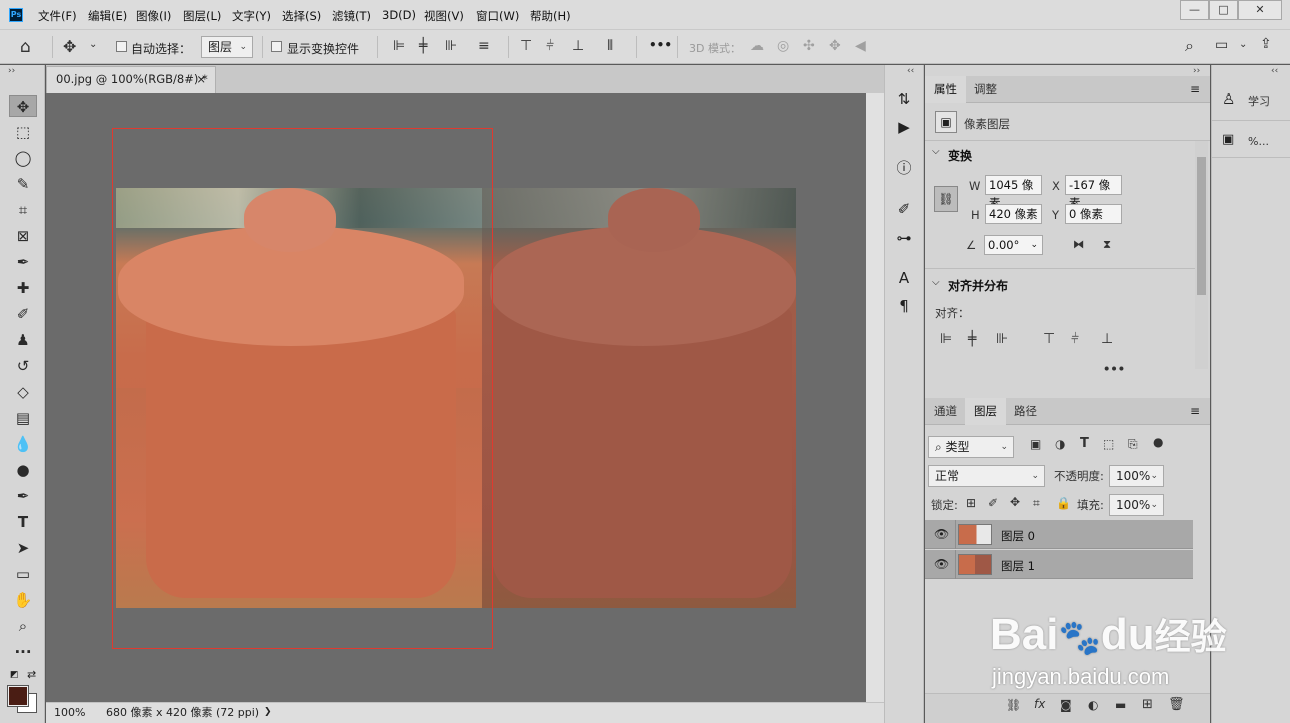 This screenshot has height=723, width=1290. Describe the element at coordinates (639, 398) in the screenshot. I see `image-layer-adjusted` at that location.